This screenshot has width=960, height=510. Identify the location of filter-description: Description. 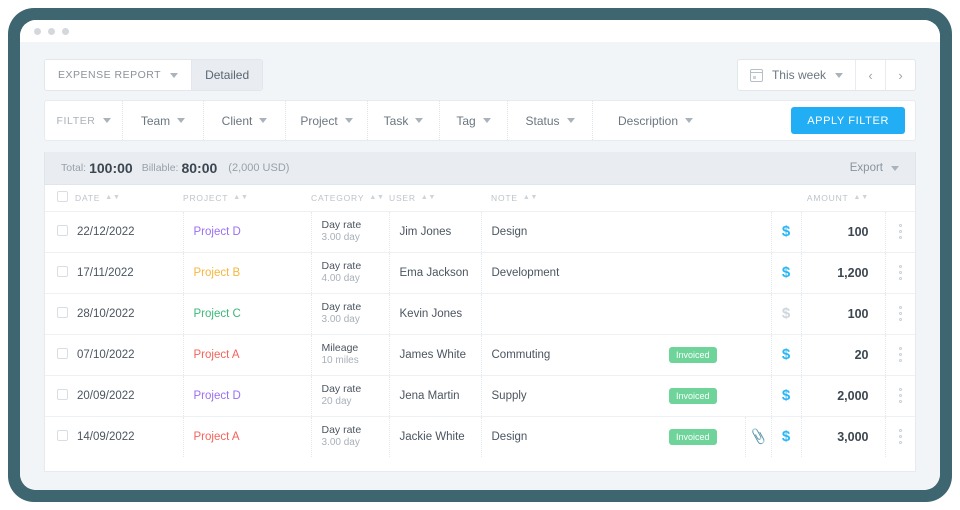
(655, 120).